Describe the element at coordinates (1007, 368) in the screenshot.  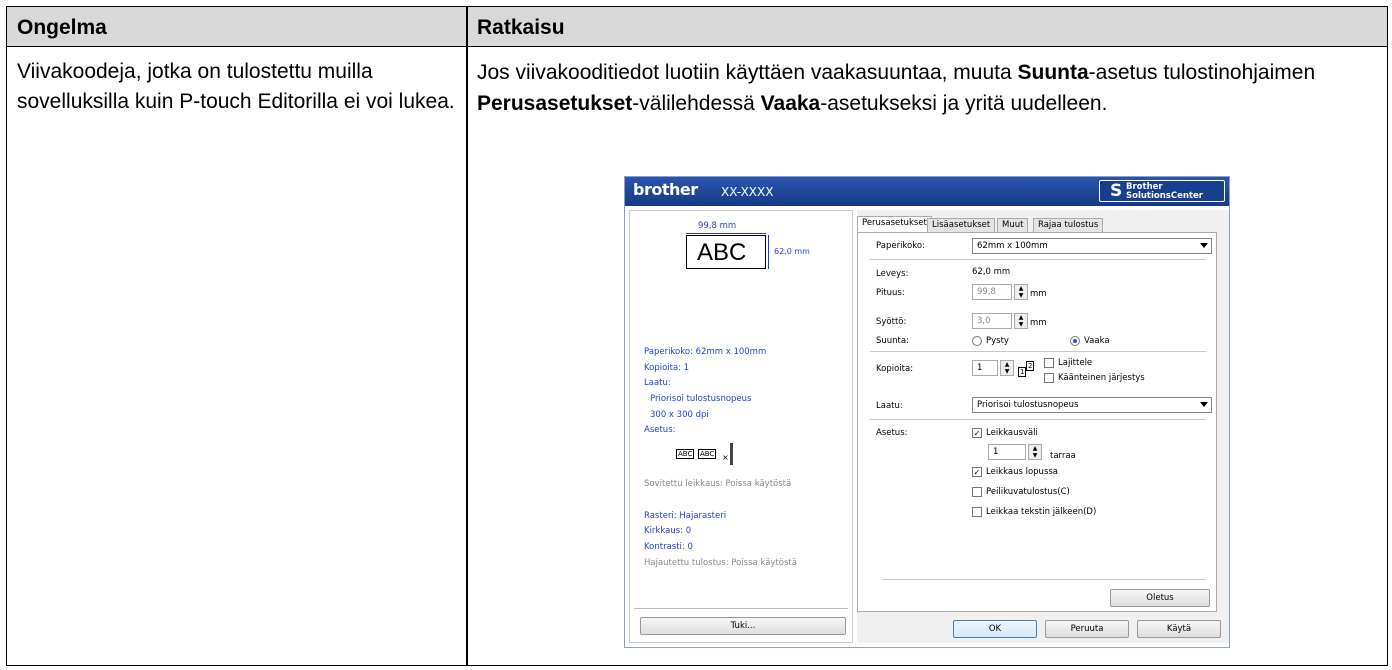
I see `copies-spinner: ▲ ▼` at that location.